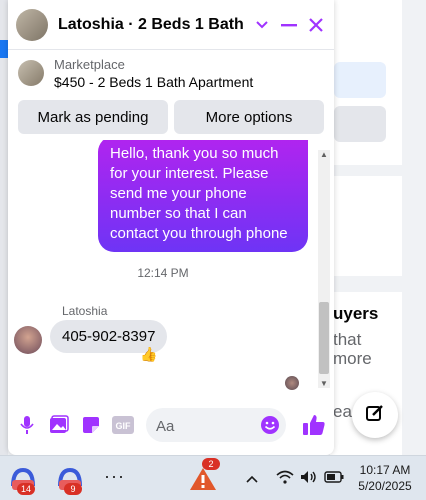 Image resolution: width=426 pixels, height=500 pixels. I want to click on page-text-buyers: uyers, so click(356, 313).